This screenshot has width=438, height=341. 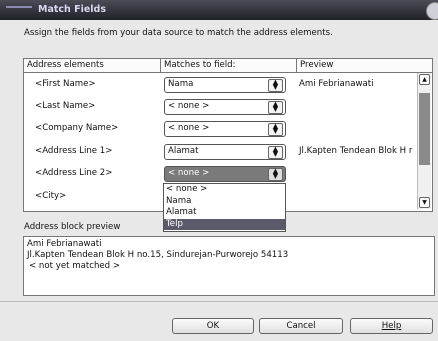 What do you see at coordinates (183, 151) in the screenshot?
I see `select-value: Alamat` at bounding box center [183, 151].